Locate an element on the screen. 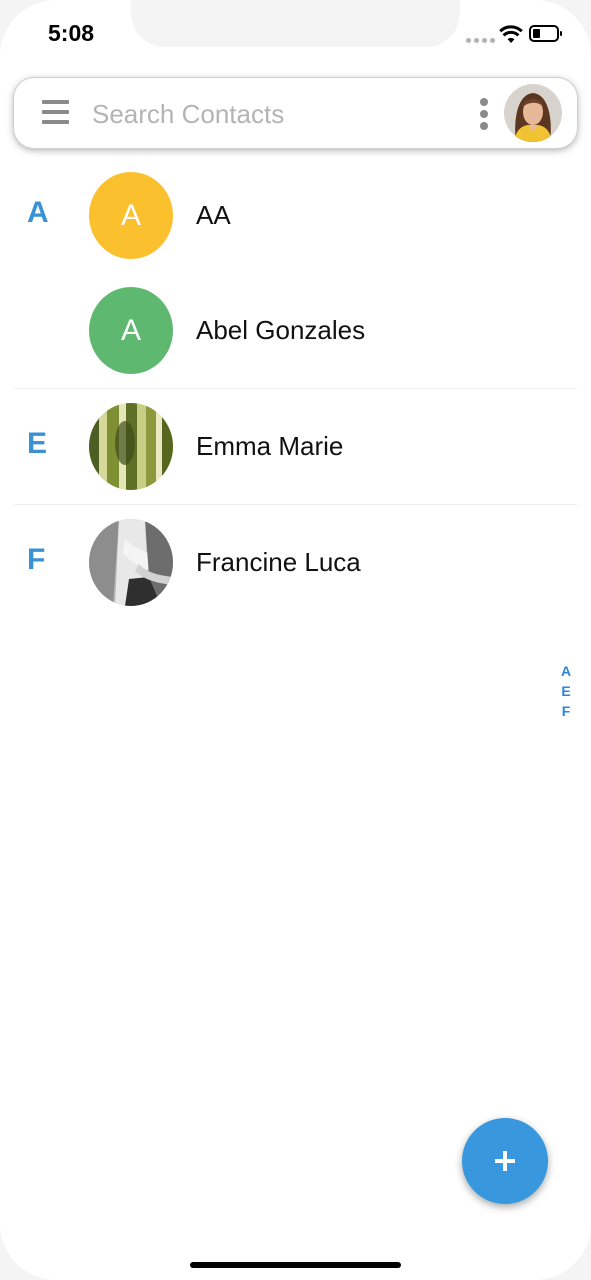 Image resolution: width=591 pixels, height=1280 pixels. profile-avatar is located at coordinates (533, 113).